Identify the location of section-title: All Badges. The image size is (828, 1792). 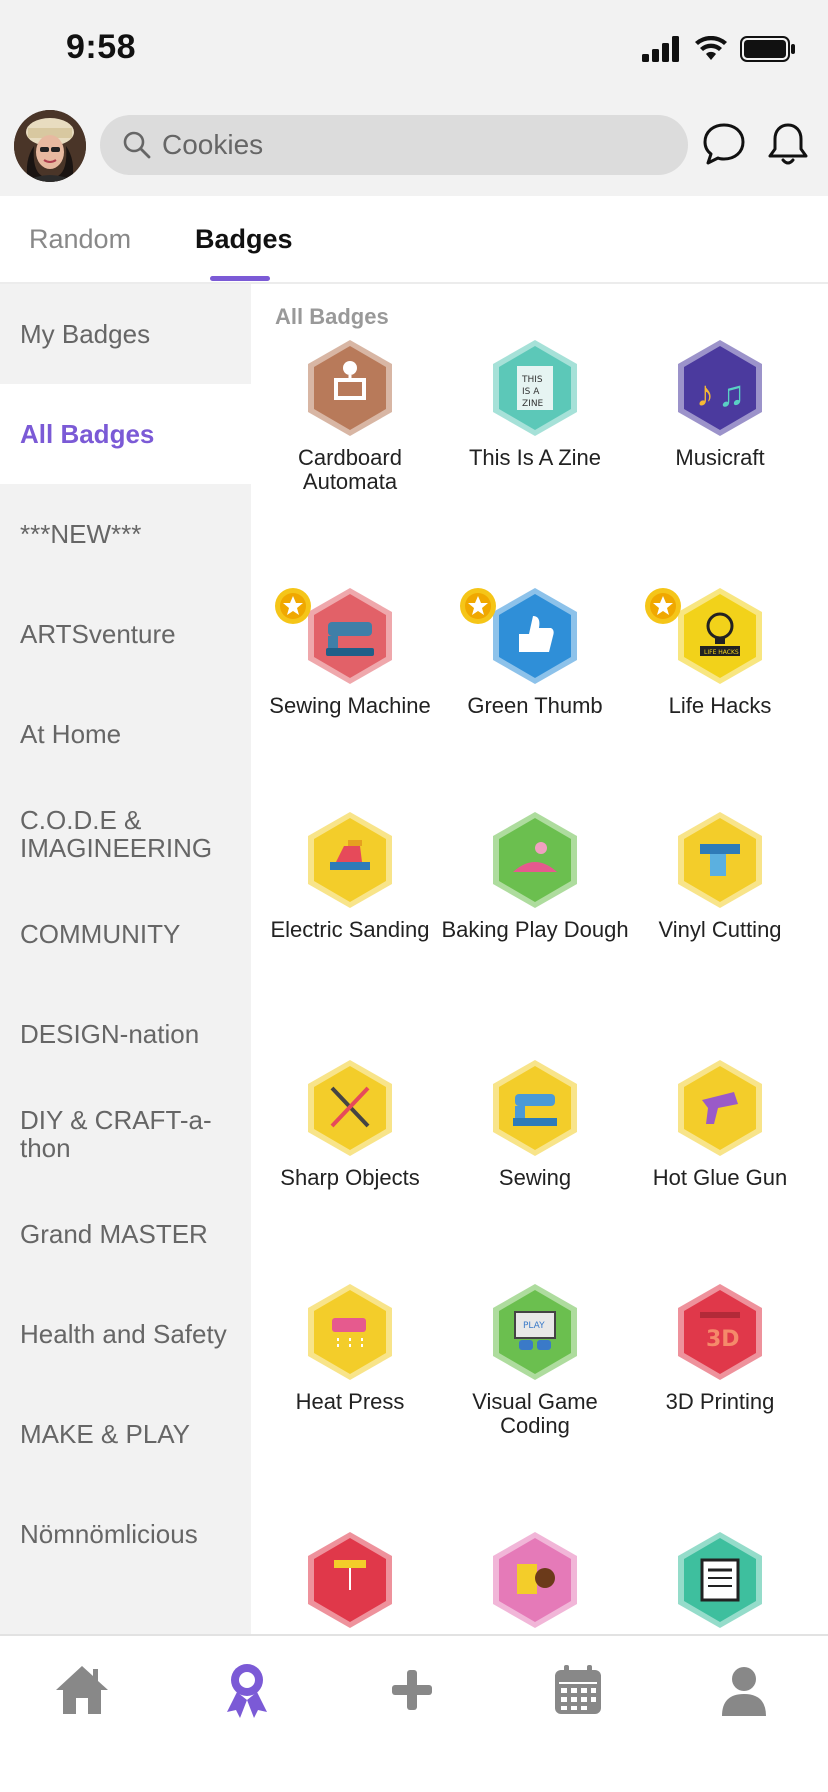
(332, 316).